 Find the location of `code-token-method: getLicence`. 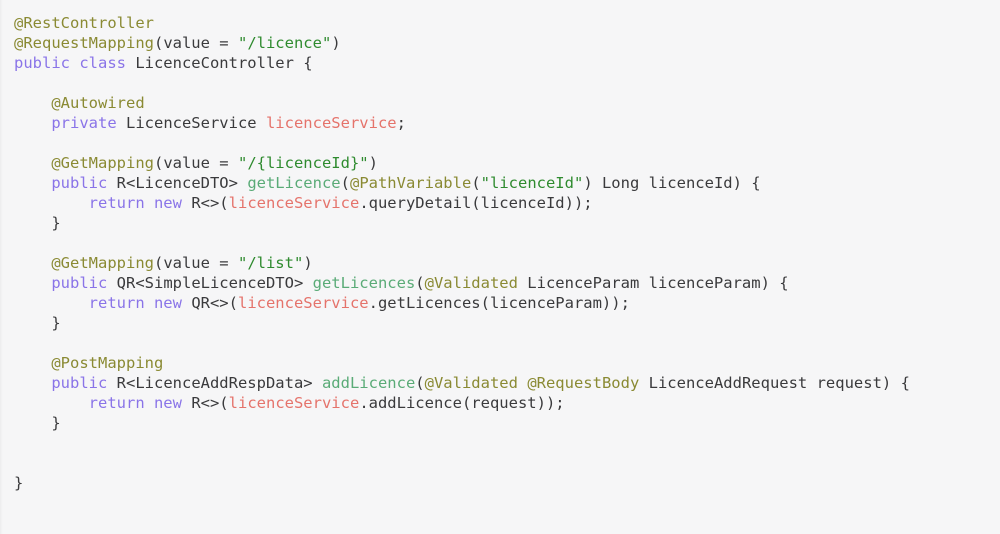

code-token-method: getLicence is located at coordinates (294, 183).